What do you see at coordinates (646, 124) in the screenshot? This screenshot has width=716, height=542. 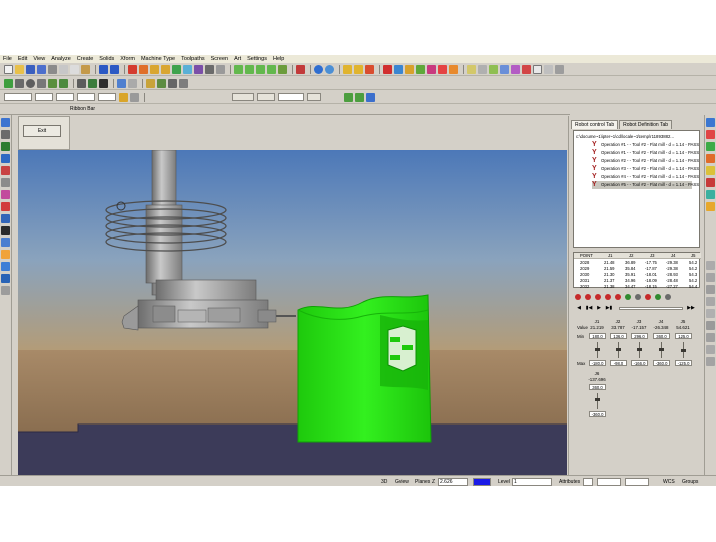 I see `tab-robot-definition: Robot Definition Tab` at bounding box center [646, 124].